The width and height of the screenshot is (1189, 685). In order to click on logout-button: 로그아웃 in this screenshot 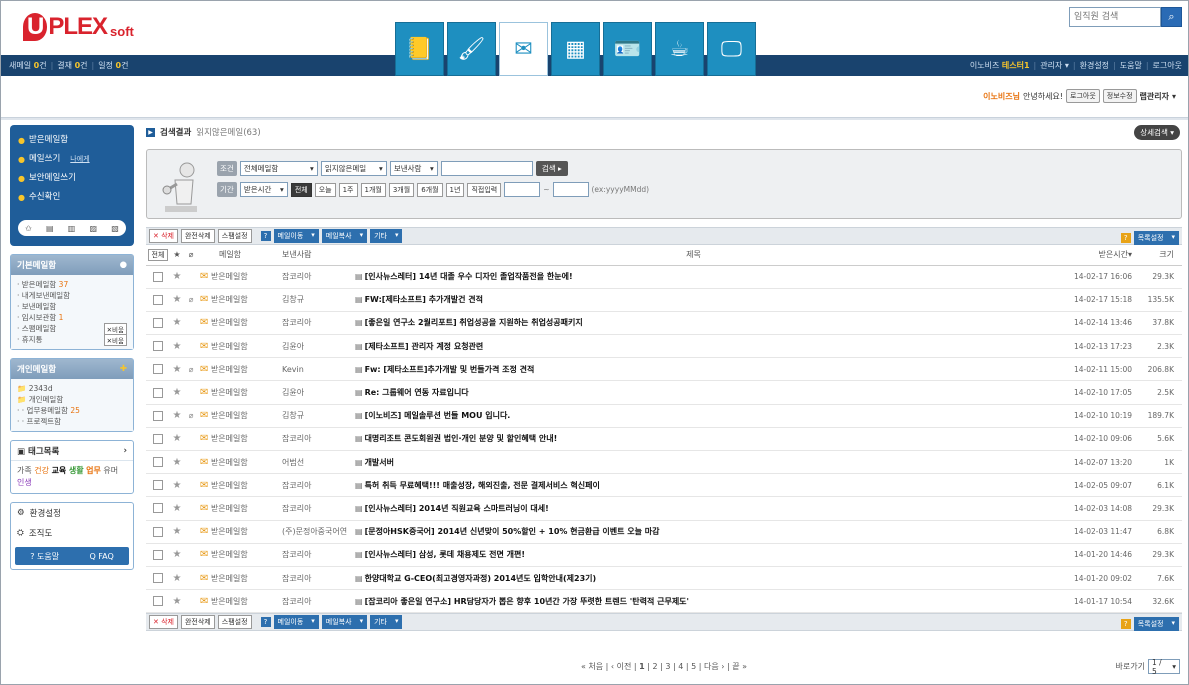, I will do `click(1083, 96)`.